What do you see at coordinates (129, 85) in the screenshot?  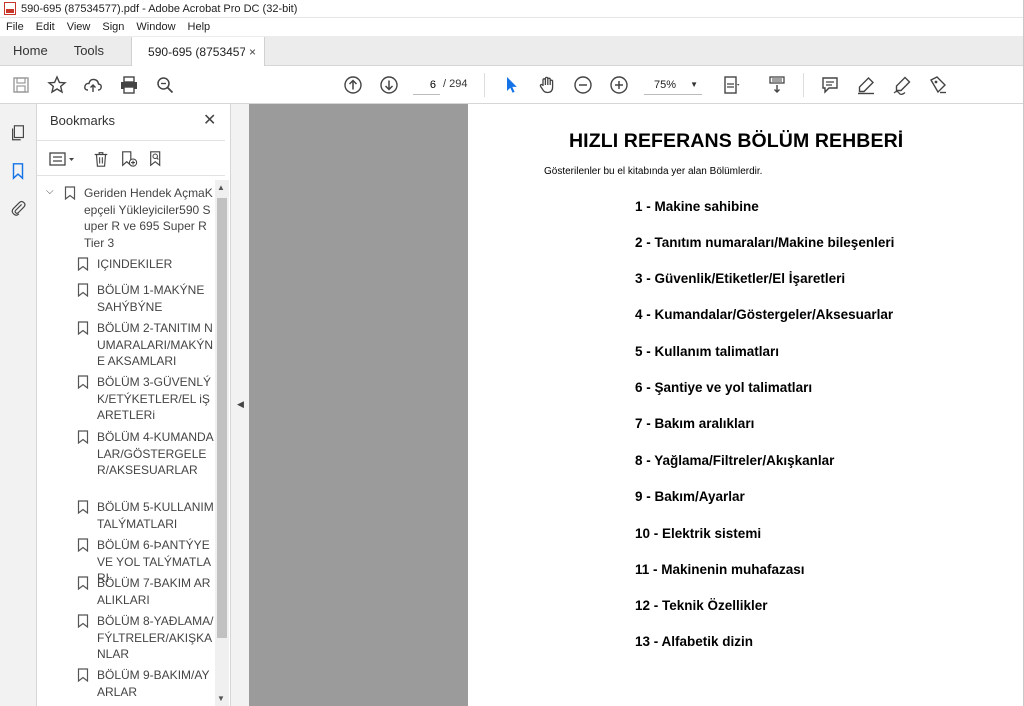 I see `print-icon` at bounding box center [129, 85].